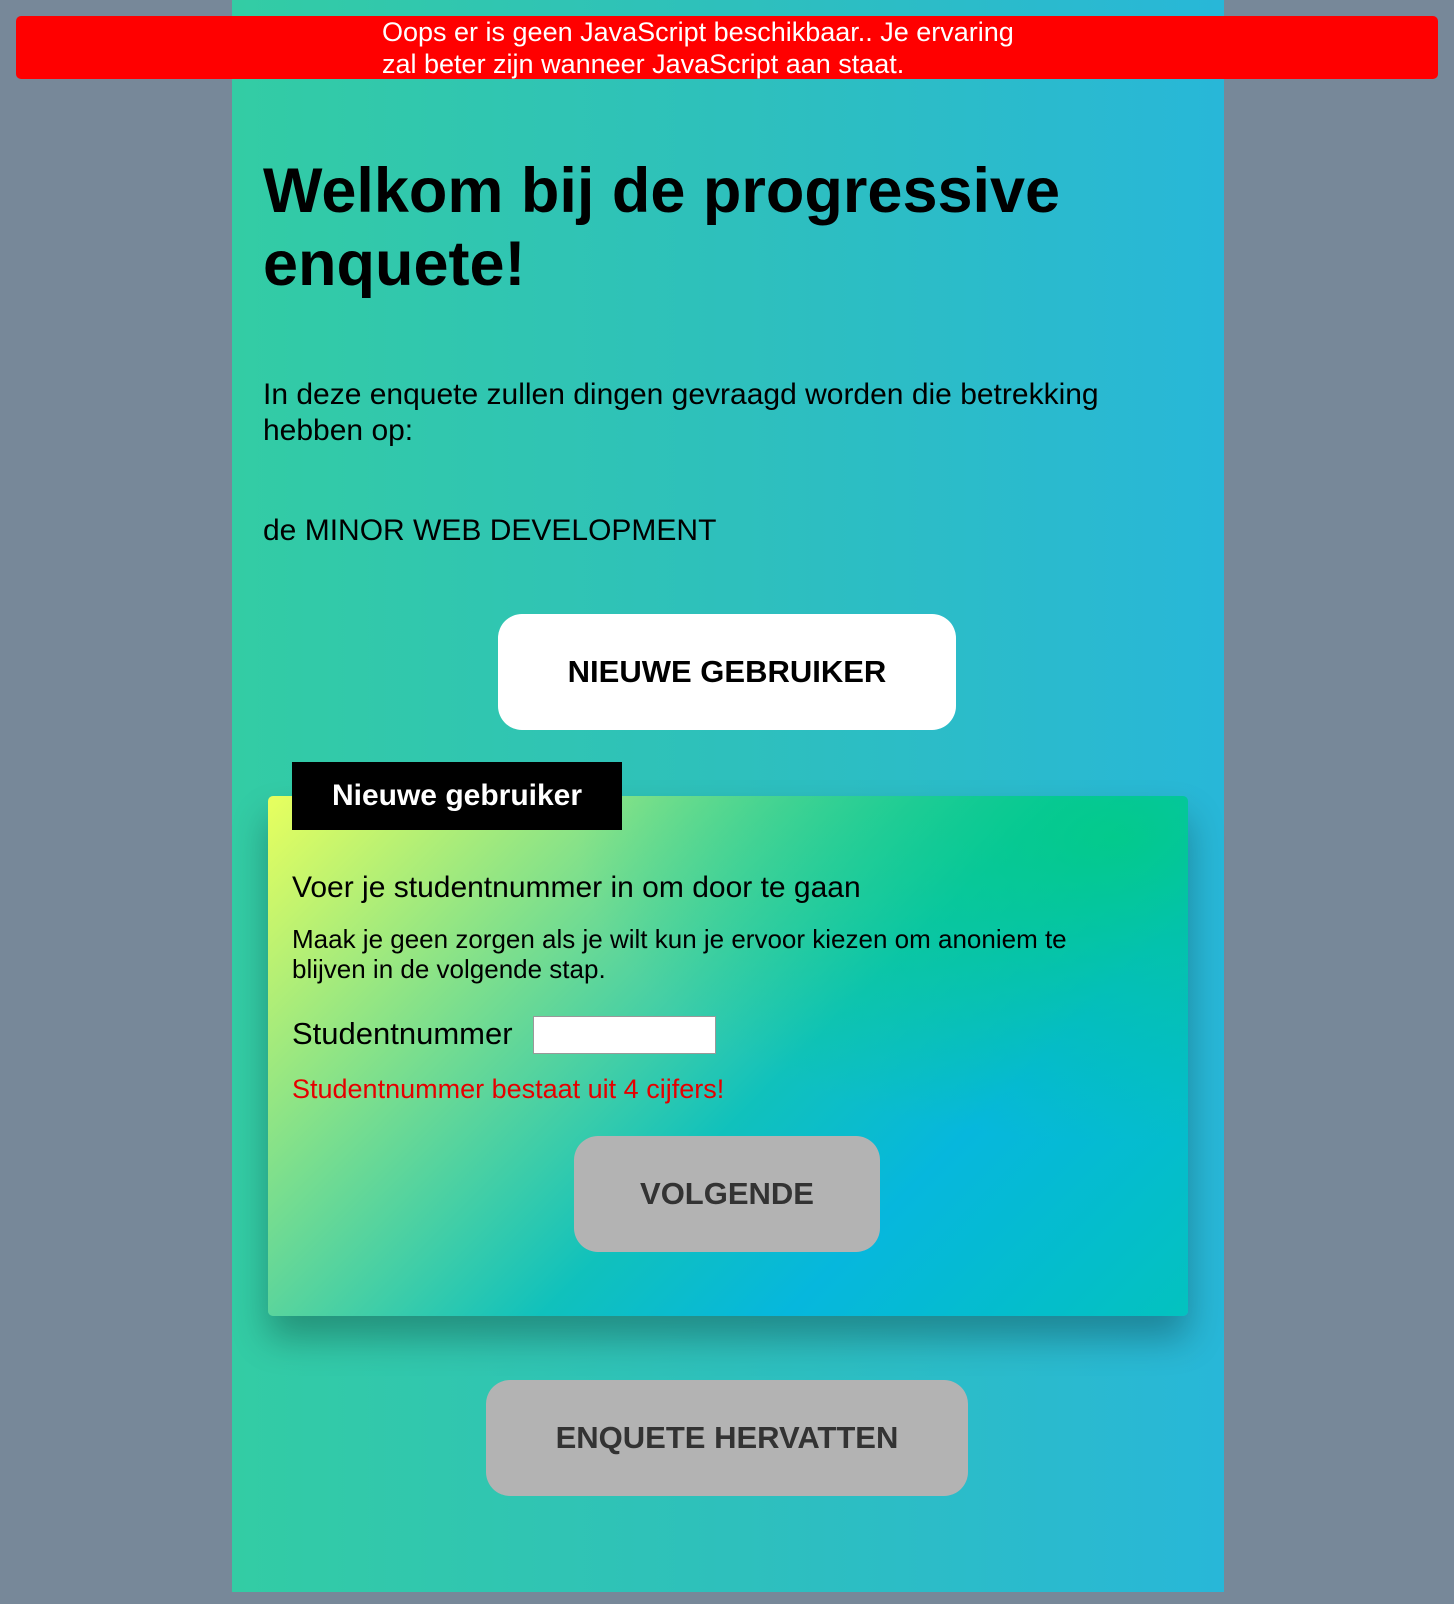 This screenshot has width=1454, height=1604. I want to click on form-heading: Voer je studentnummer in om door te gaan, so click(576, 887).